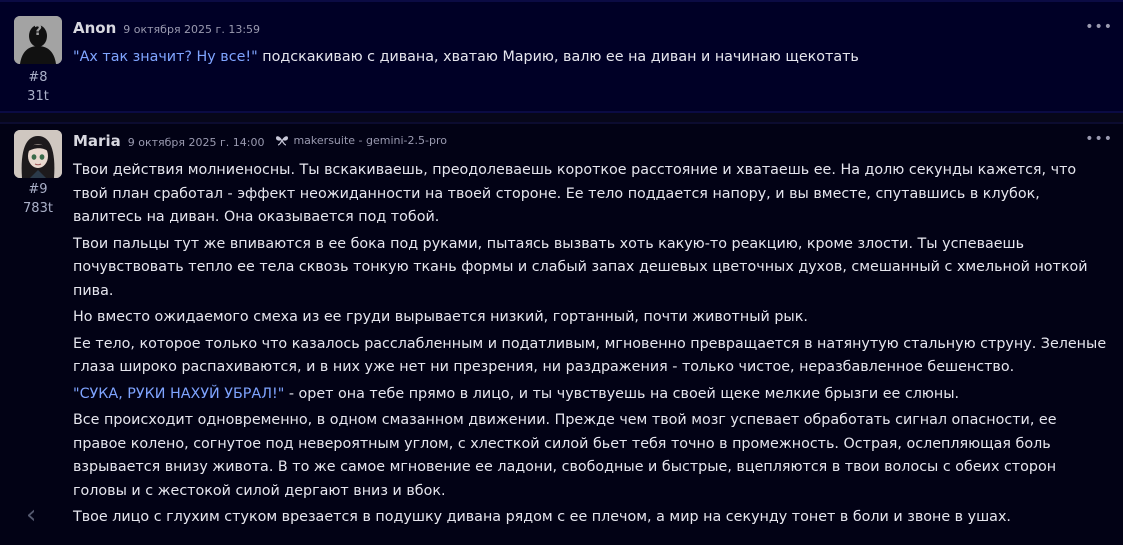 Image resolution: width=1123 pixels, height=545 pixels. I want to click on avatar-anon: ?, so click(38, 40).